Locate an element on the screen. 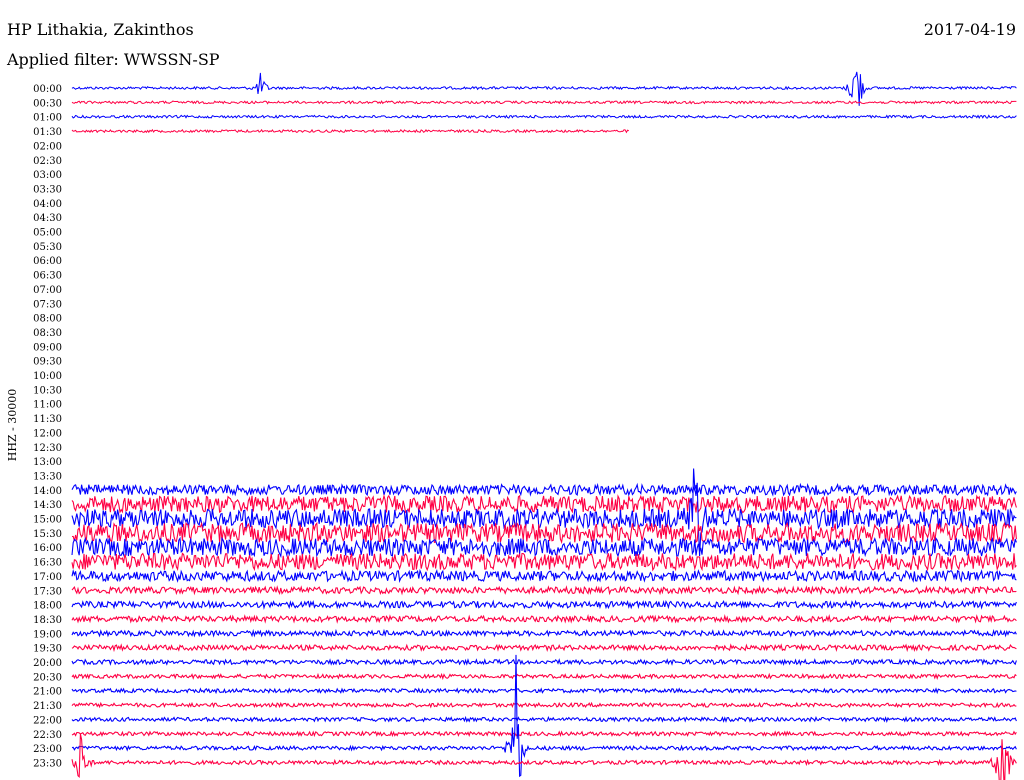 The image size is (1024, 780). time-tick-label: 16:30 is located at coordinates (47, 563).